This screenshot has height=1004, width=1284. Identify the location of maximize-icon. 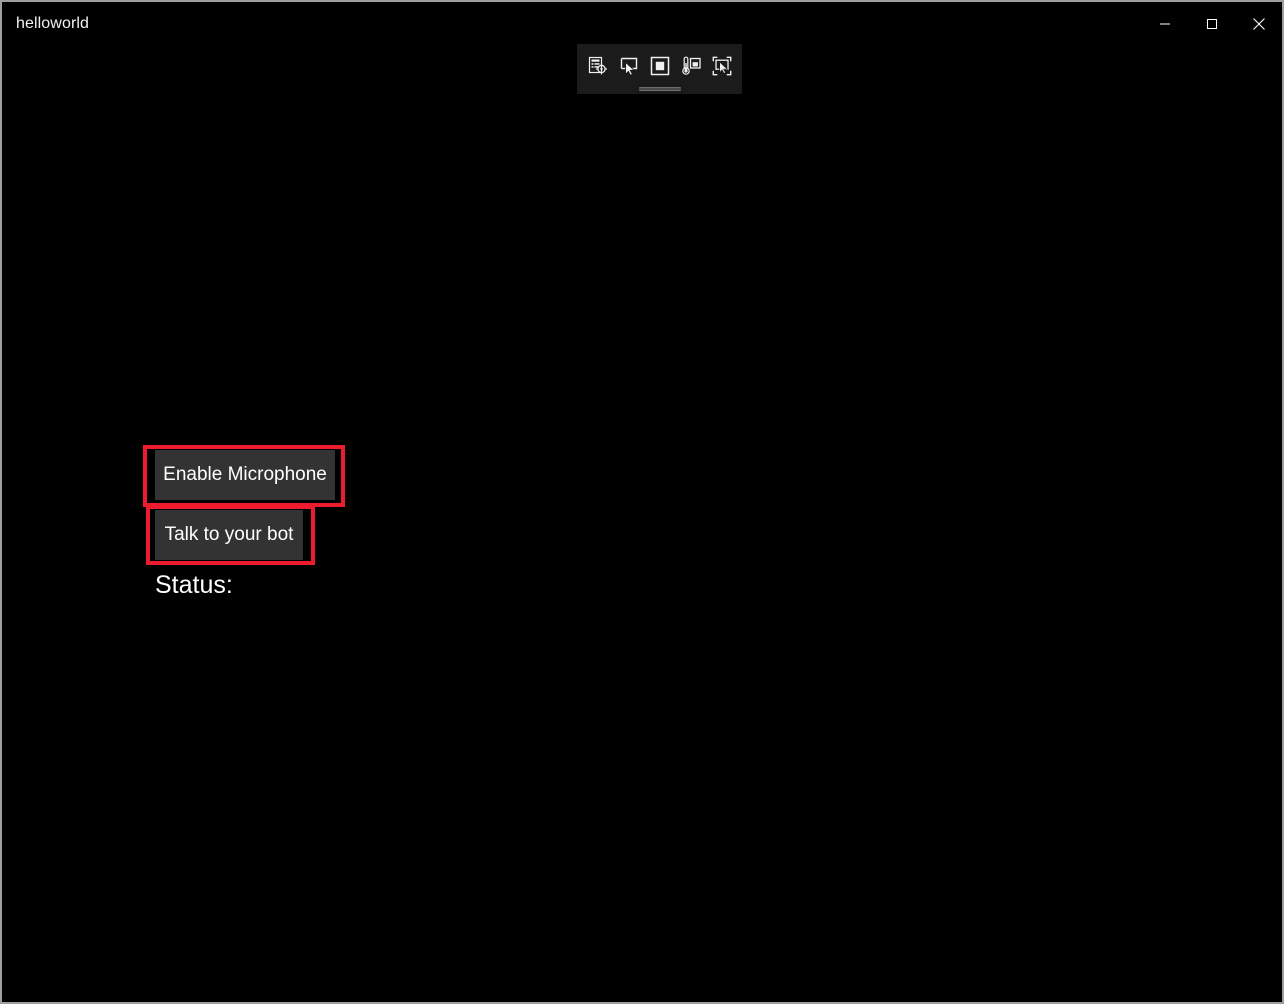
(1212, 24).